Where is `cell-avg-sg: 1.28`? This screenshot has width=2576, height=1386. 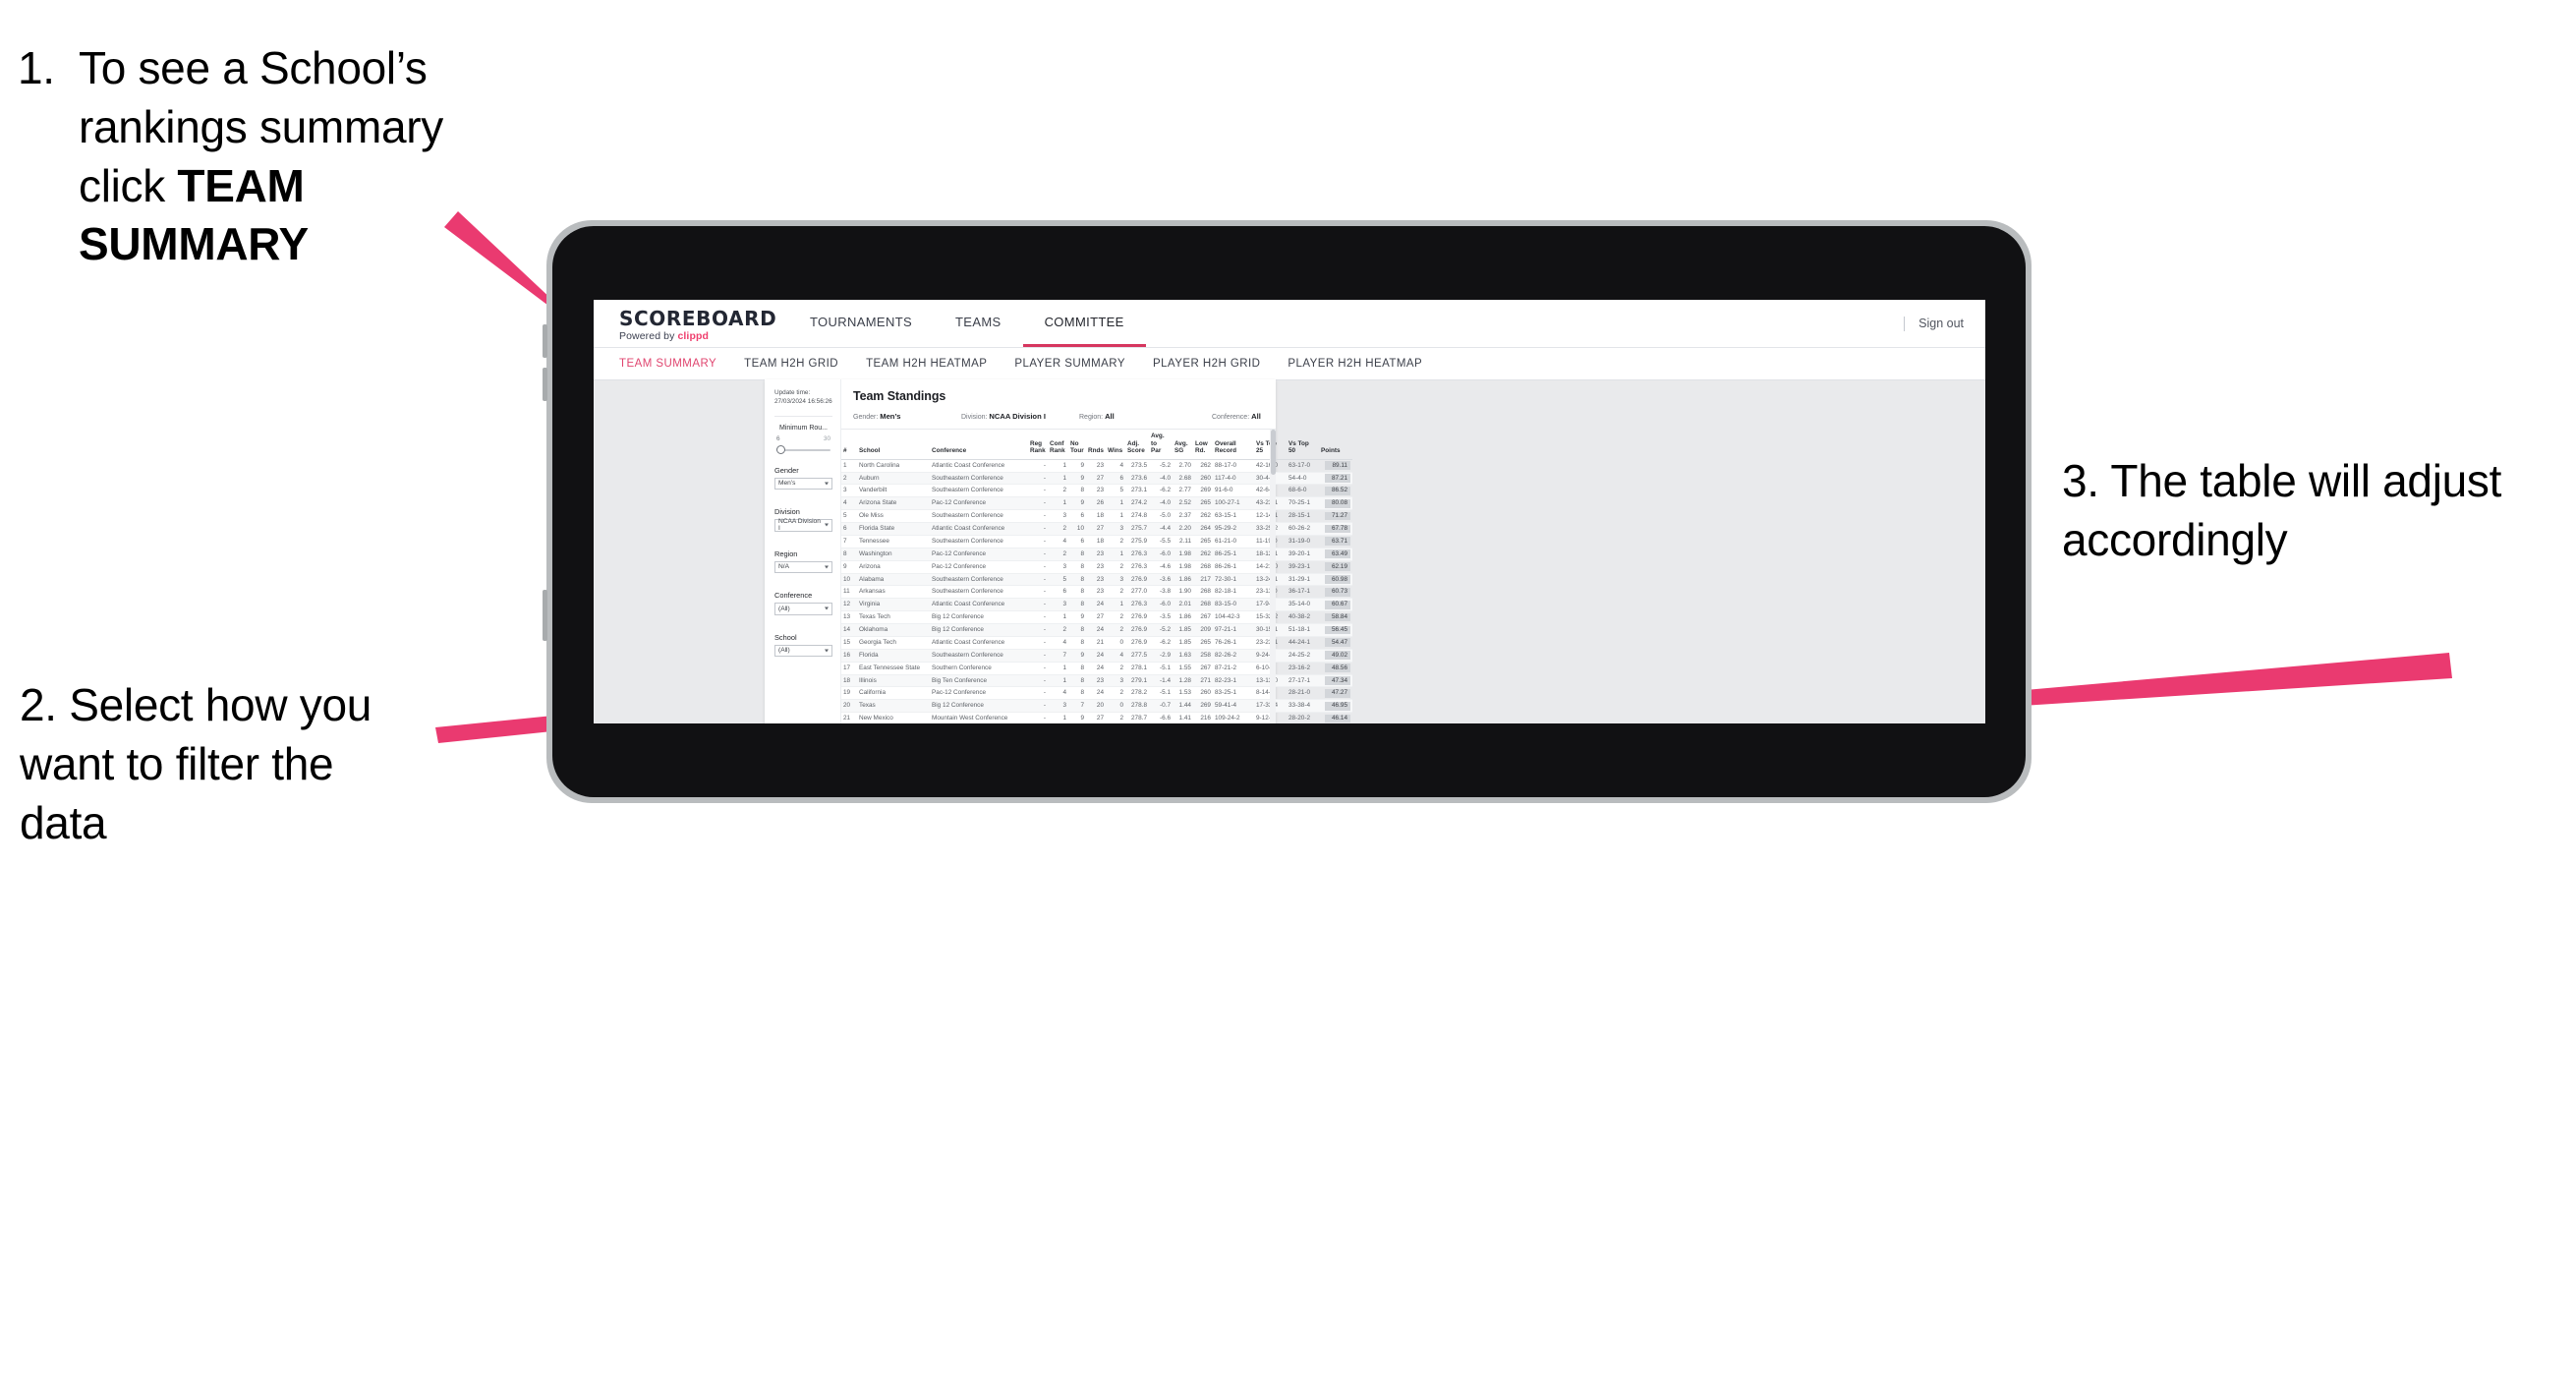 cell-avg-sg: 1.28 is located at coordinates (1183, 681).